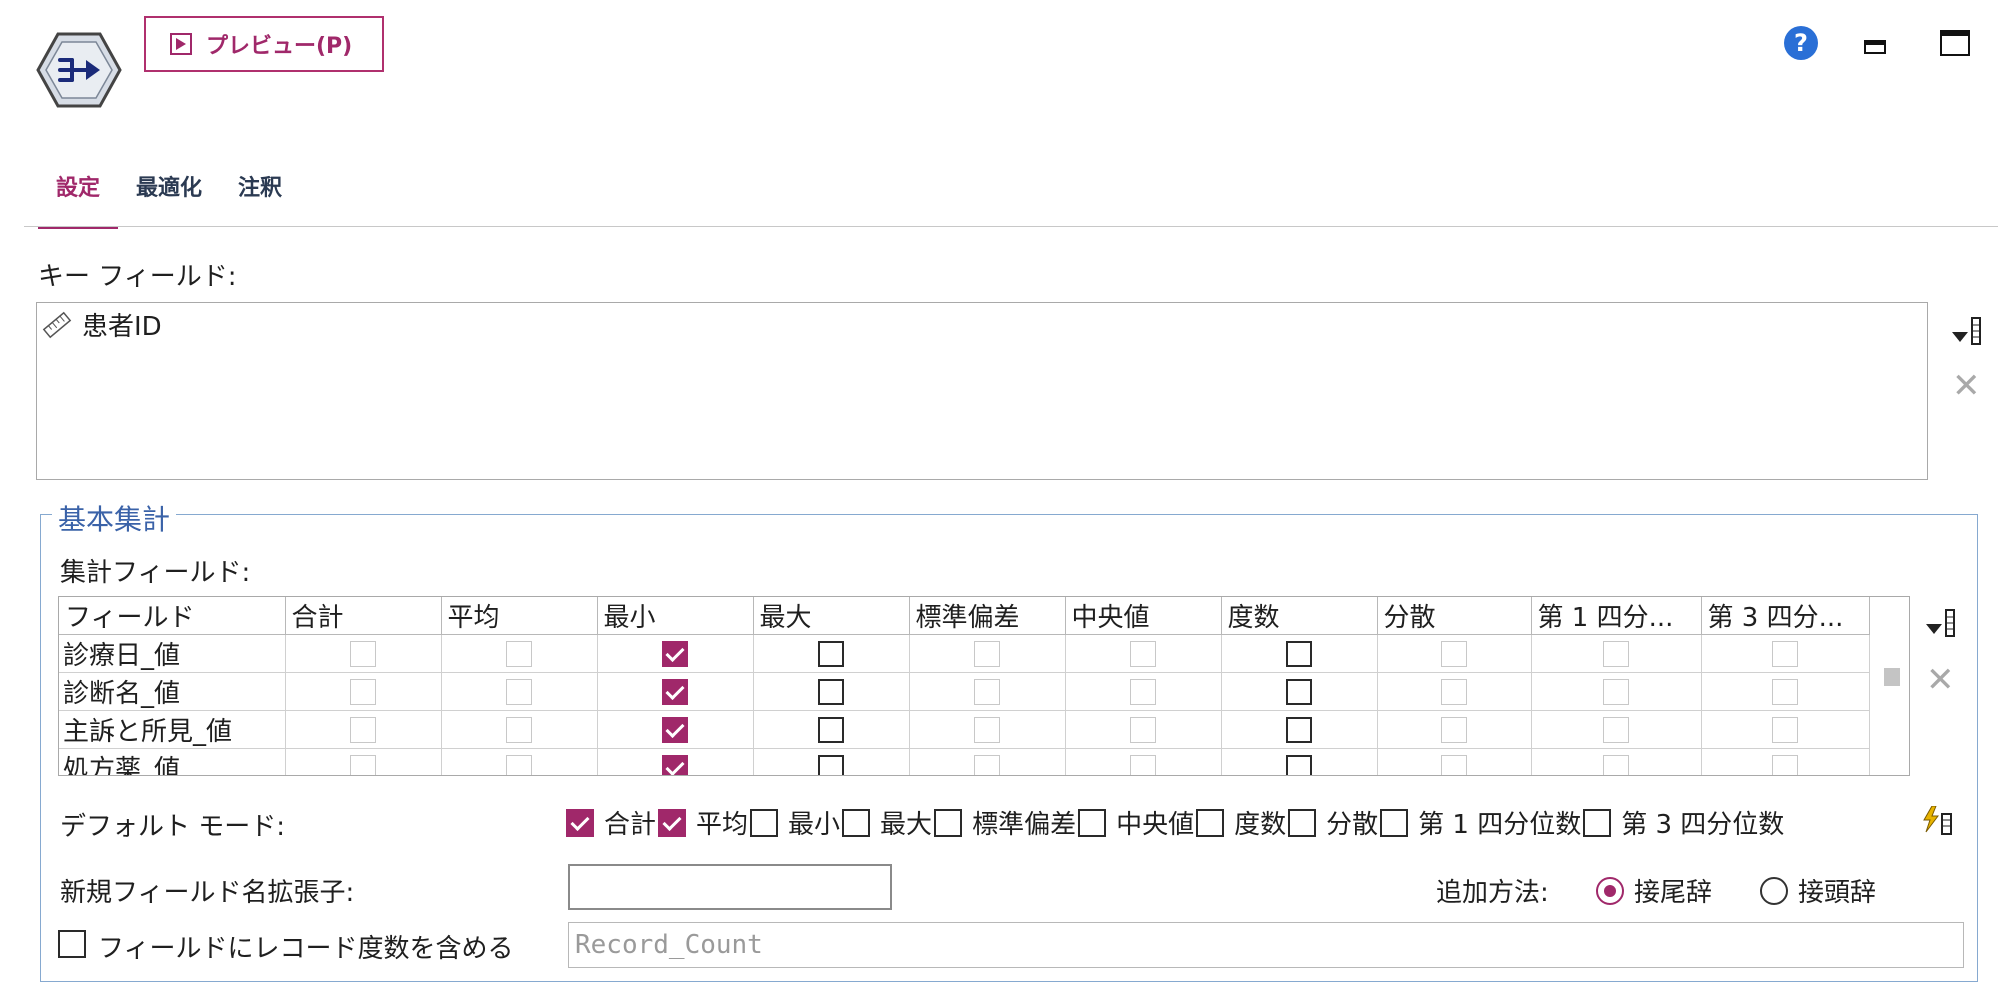 The height and width of the screenshot is (1004, 2006). Describe the element at coordinates (1684, 822) in the screenshot. I see `default-mode-option: 第 3 四分位数` at that location.